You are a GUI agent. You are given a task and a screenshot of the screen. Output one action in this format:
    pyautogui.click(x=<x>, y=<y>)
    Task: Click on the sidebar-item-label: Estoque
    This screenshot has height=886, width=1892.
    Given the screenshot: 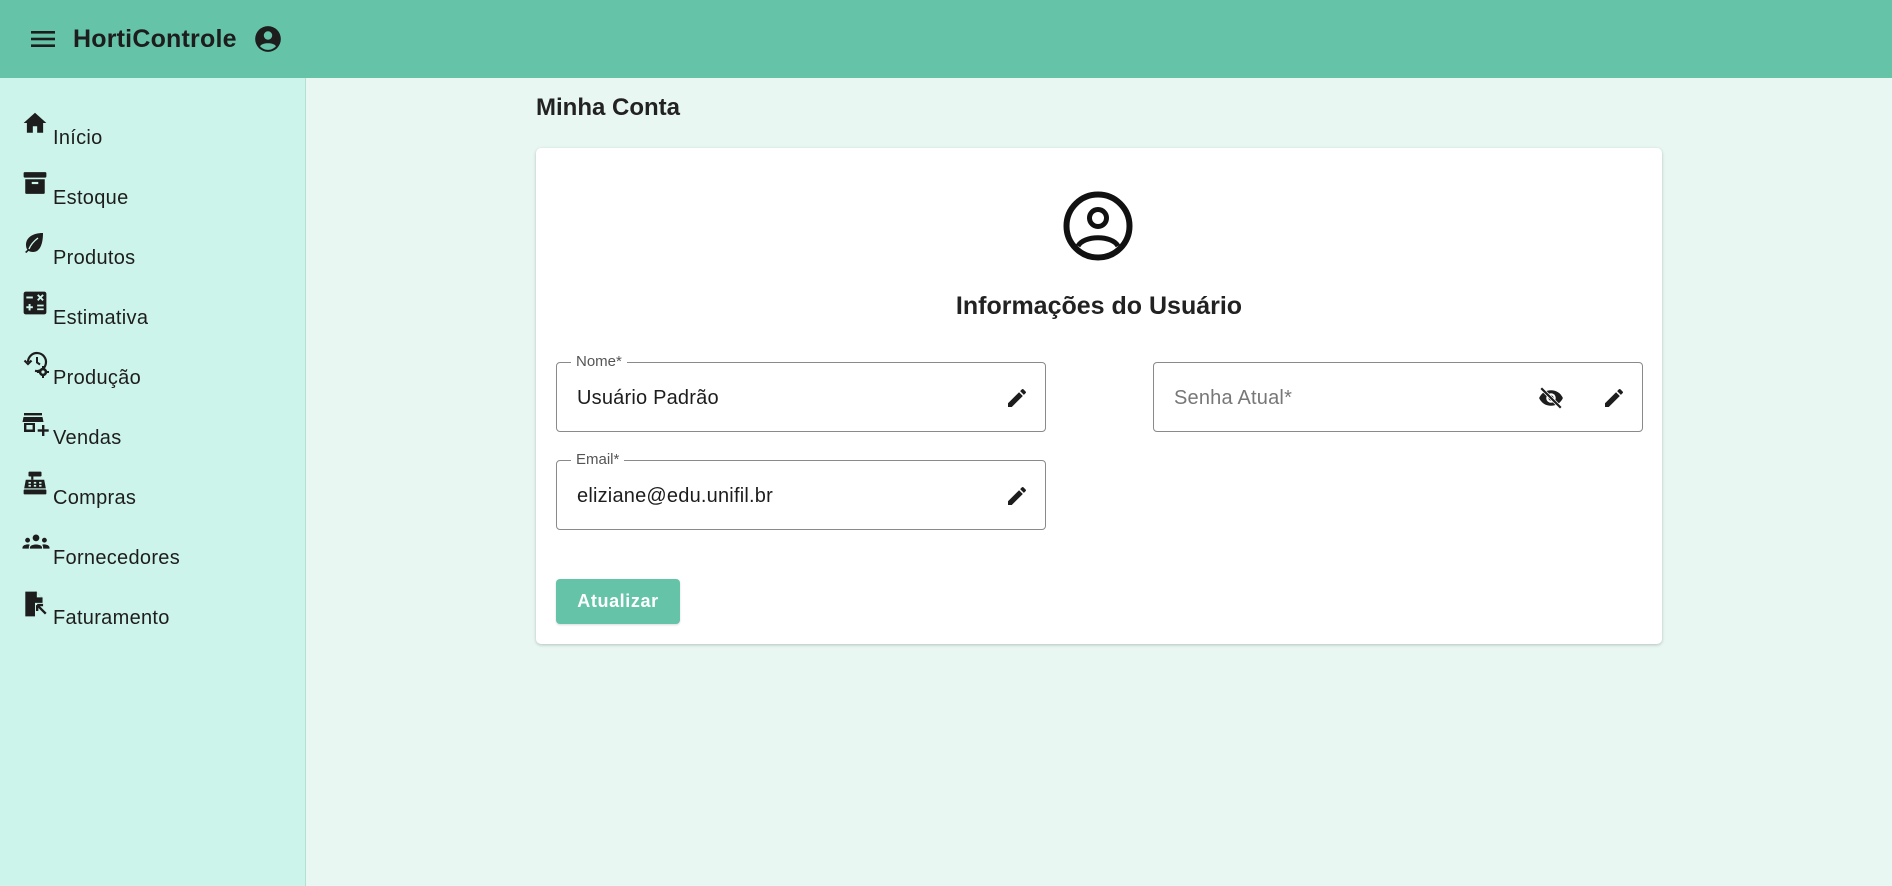 What is the action you would take?
    pyautogui.click(x=91, y=198)
    